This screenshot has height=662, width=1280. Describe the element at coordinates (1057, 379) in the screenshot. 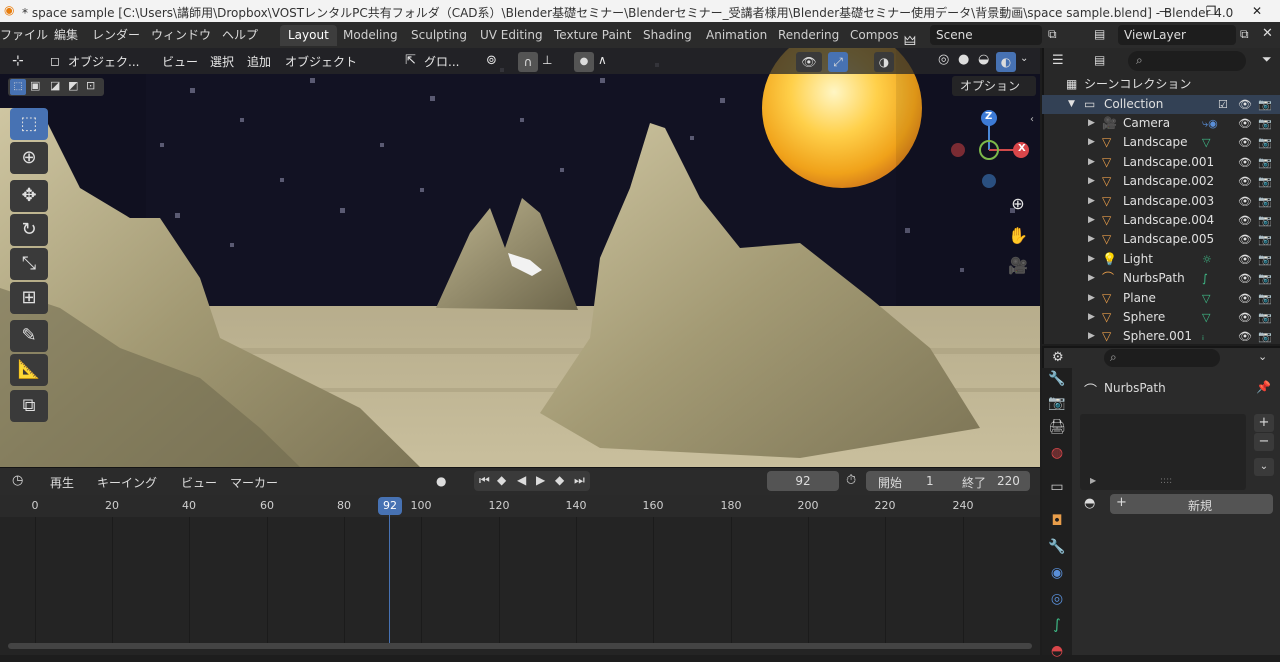

I see `tool-tab-icon: 🔧` at that location.